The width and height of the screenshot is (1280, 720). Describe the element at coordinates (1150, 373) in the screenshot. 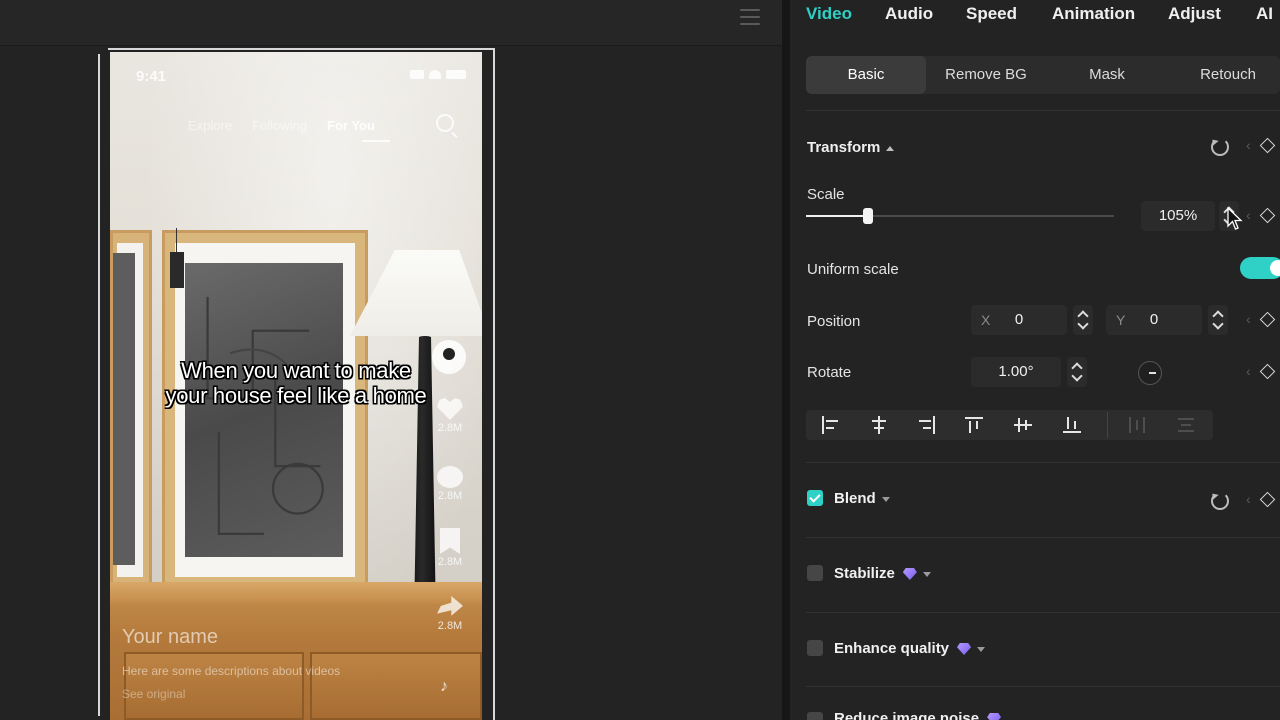

I see `rotate-dial` at that location.